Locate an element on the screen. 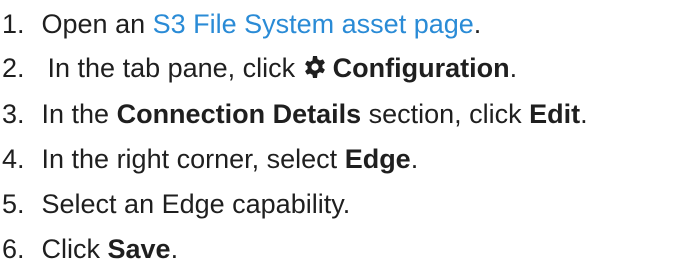 The width and height of the screenshot is (684, 274). step-text: In the right corner, select is located at coordinates (193, 159).